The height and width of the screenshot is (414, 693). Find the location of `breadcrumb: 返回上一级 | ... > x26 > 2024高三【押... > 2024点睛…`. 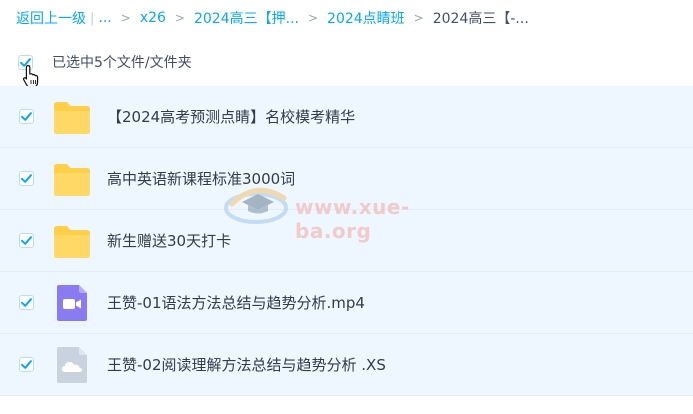

breadcrumb: 返回上一级 | ... > x26 > 2024高三【押... > 2024点睛… is located at coordinates (272, 18).